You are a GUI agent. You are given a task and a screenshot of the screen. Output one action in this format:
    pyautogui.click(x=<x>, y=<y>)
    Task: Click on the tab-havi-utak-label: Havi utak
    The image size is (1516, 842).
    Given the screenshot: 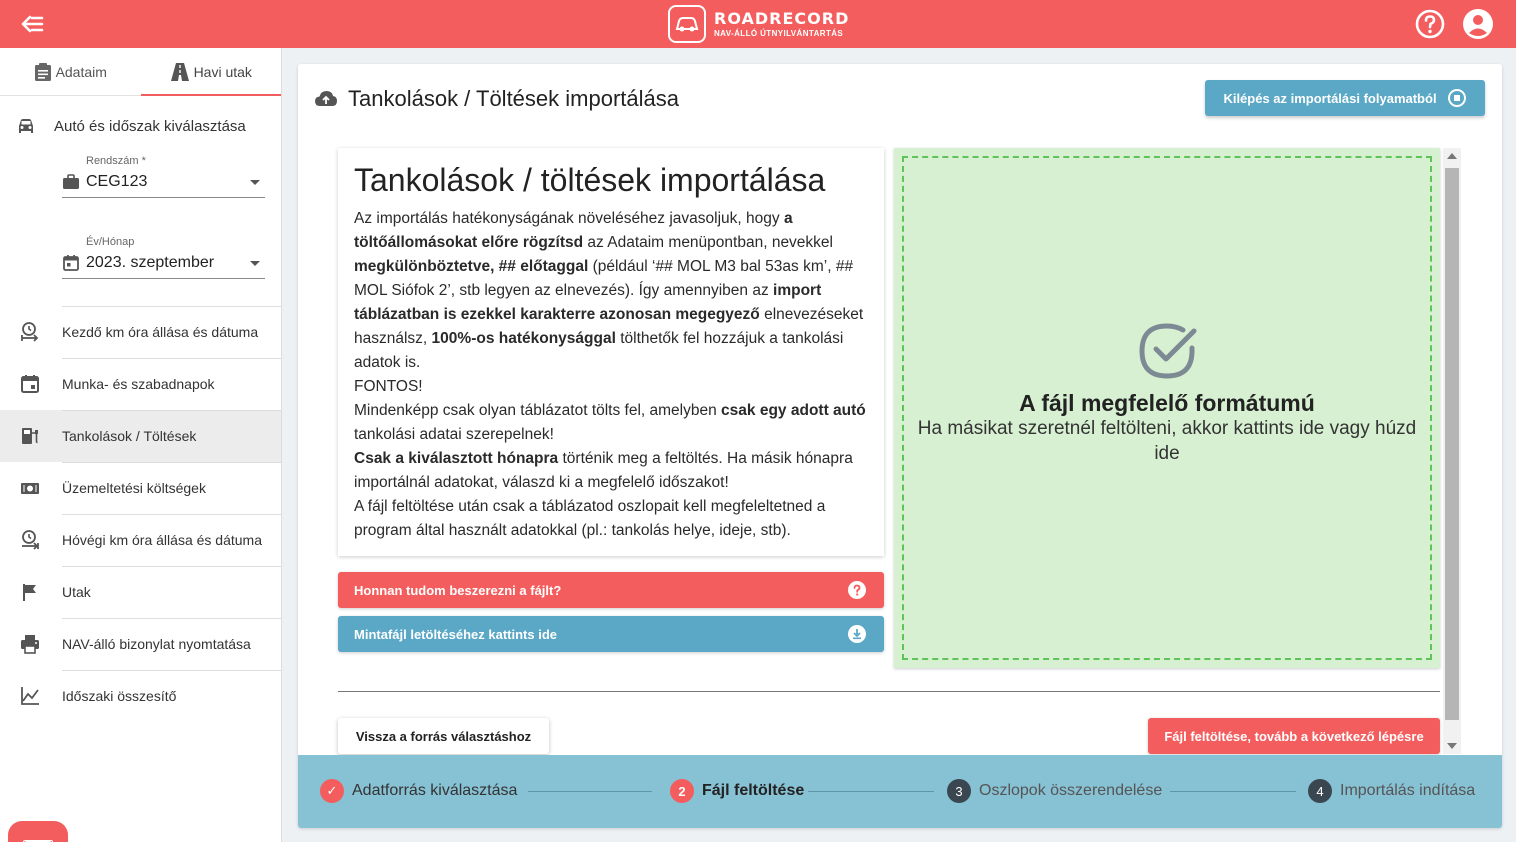 What is the action you would take?
    pyautogui.click(x=222, y=71)
    